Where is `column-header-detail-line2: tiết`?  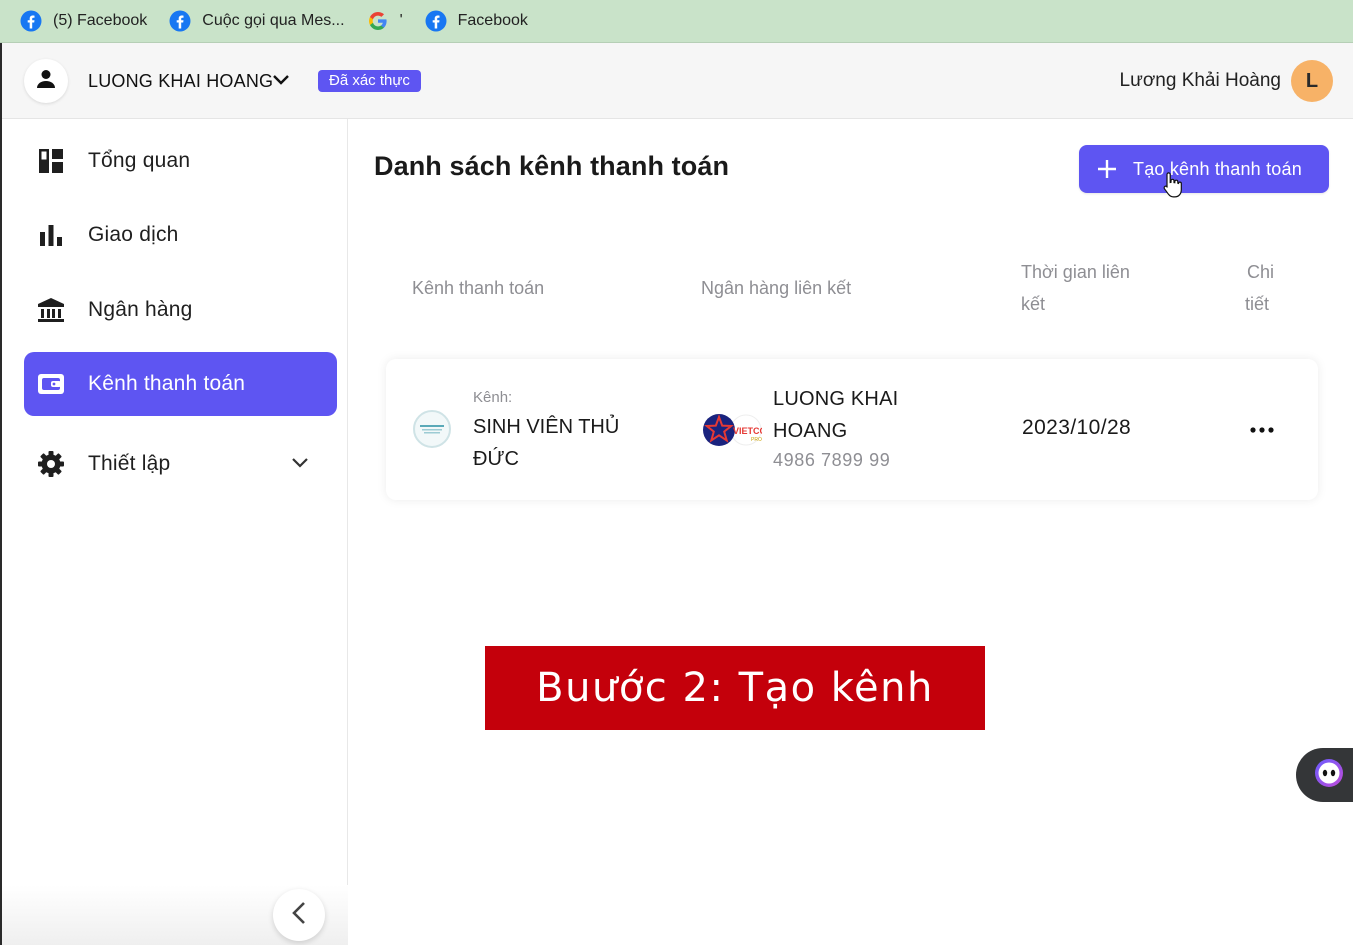 column-header-detail-line2: tiết is located at coordinates (1257, 304).